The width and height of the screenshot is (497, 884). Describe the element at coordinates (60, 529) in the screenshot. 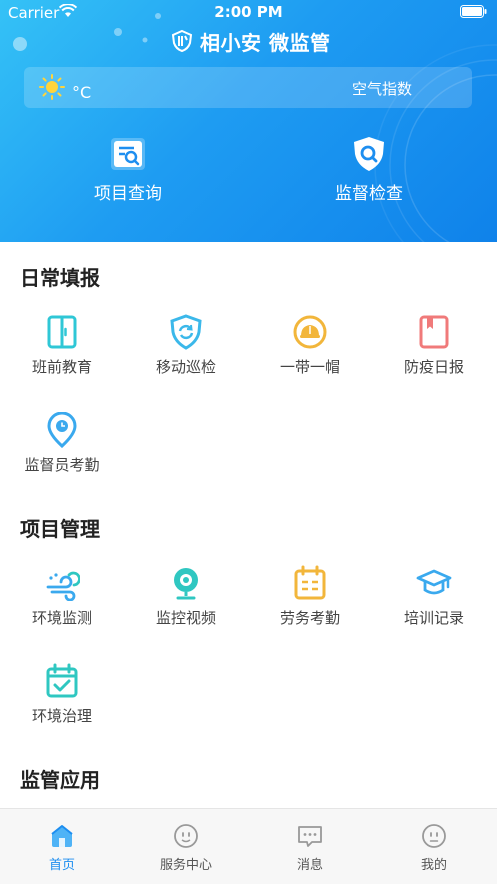

I see `section-title-project-management: 项目管理` at that location.